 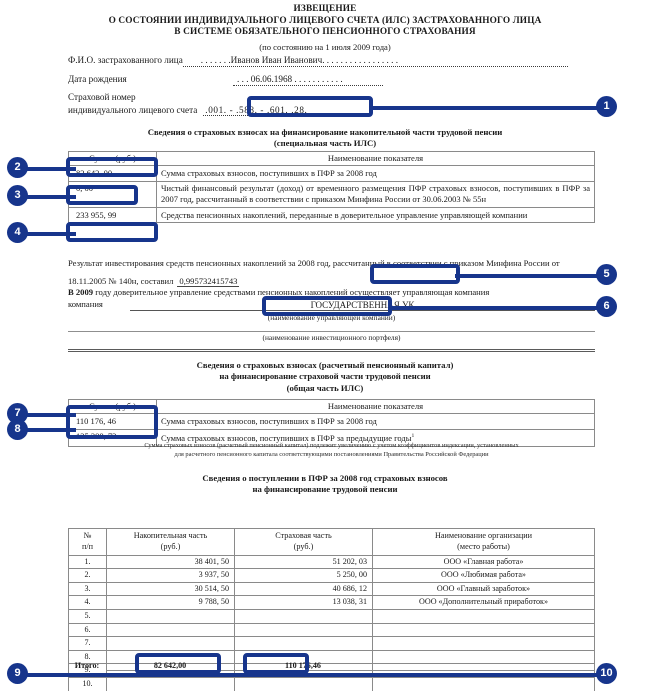 I want to click on document-title-line-1: ИЗВЕЩЕНИЕ, so click(x=325, y=9).